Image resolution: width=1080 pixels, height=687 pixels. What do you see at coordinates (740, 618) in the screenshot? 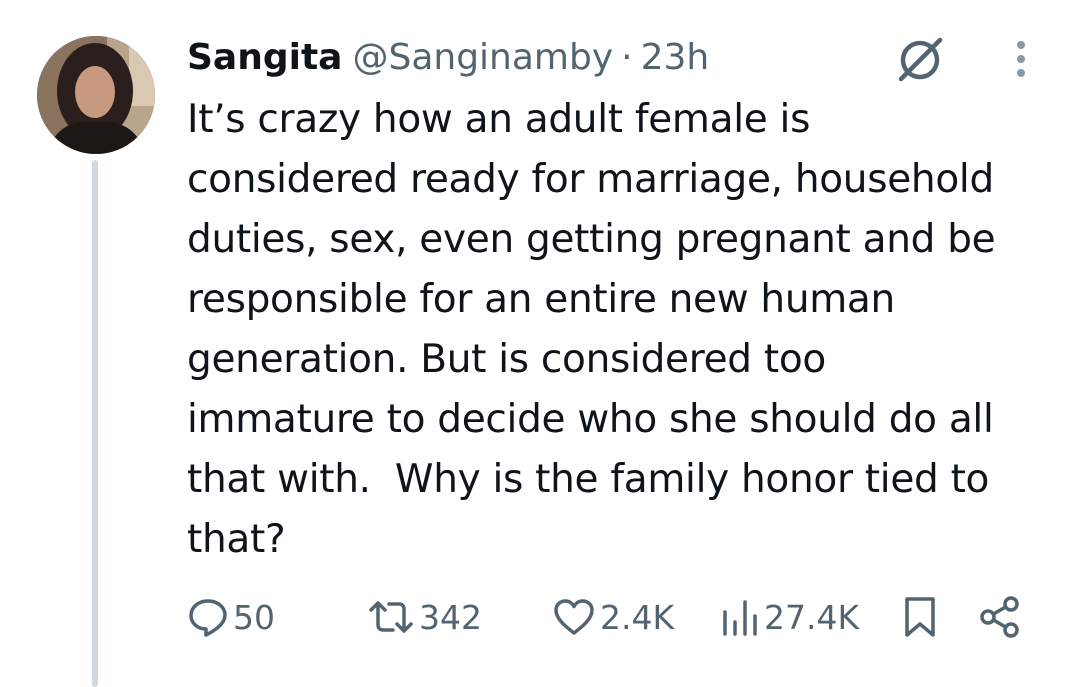
I see `bar-chart-icon` at bounding box center [740, 618].